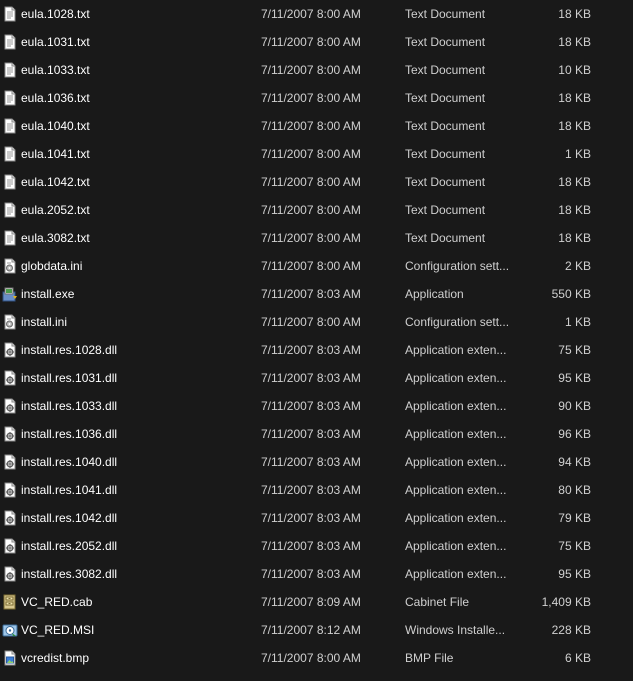  Describe the element at coordinates (10, 658) in the screenshot. I see `bitmap-file-icon` at that location.